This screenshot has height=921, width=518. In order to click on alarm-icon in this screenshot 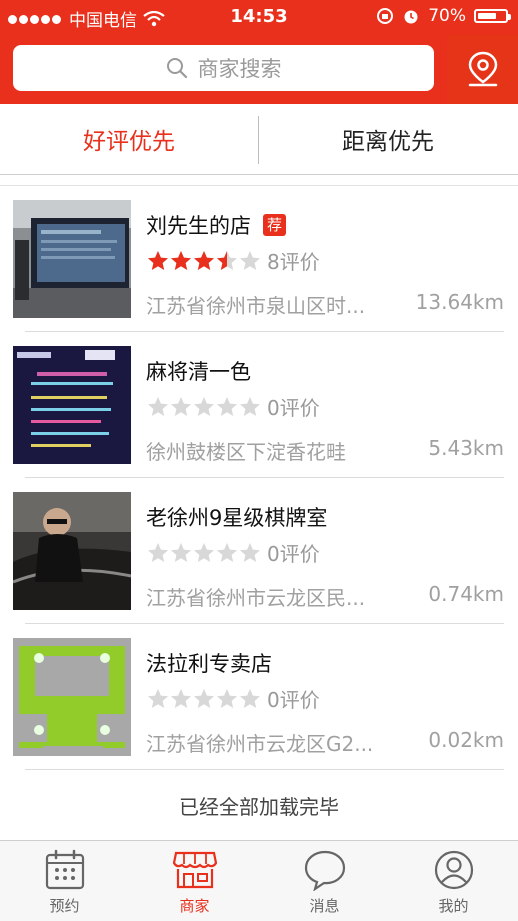, I will do `click(411, 17)`.